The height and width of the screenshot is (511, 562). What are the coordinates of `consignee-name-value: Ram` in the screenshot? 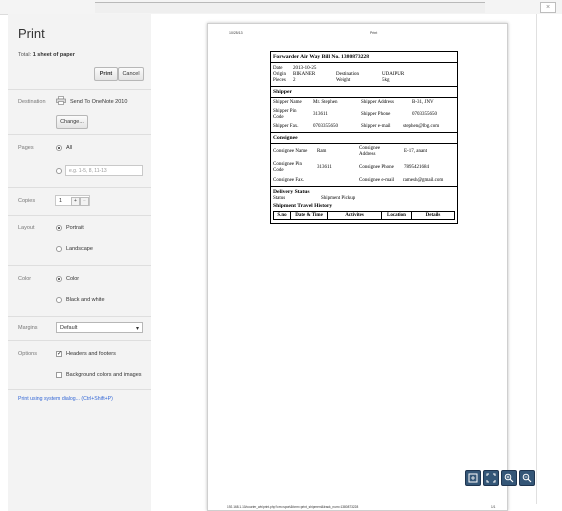 It's located at (322, 151).